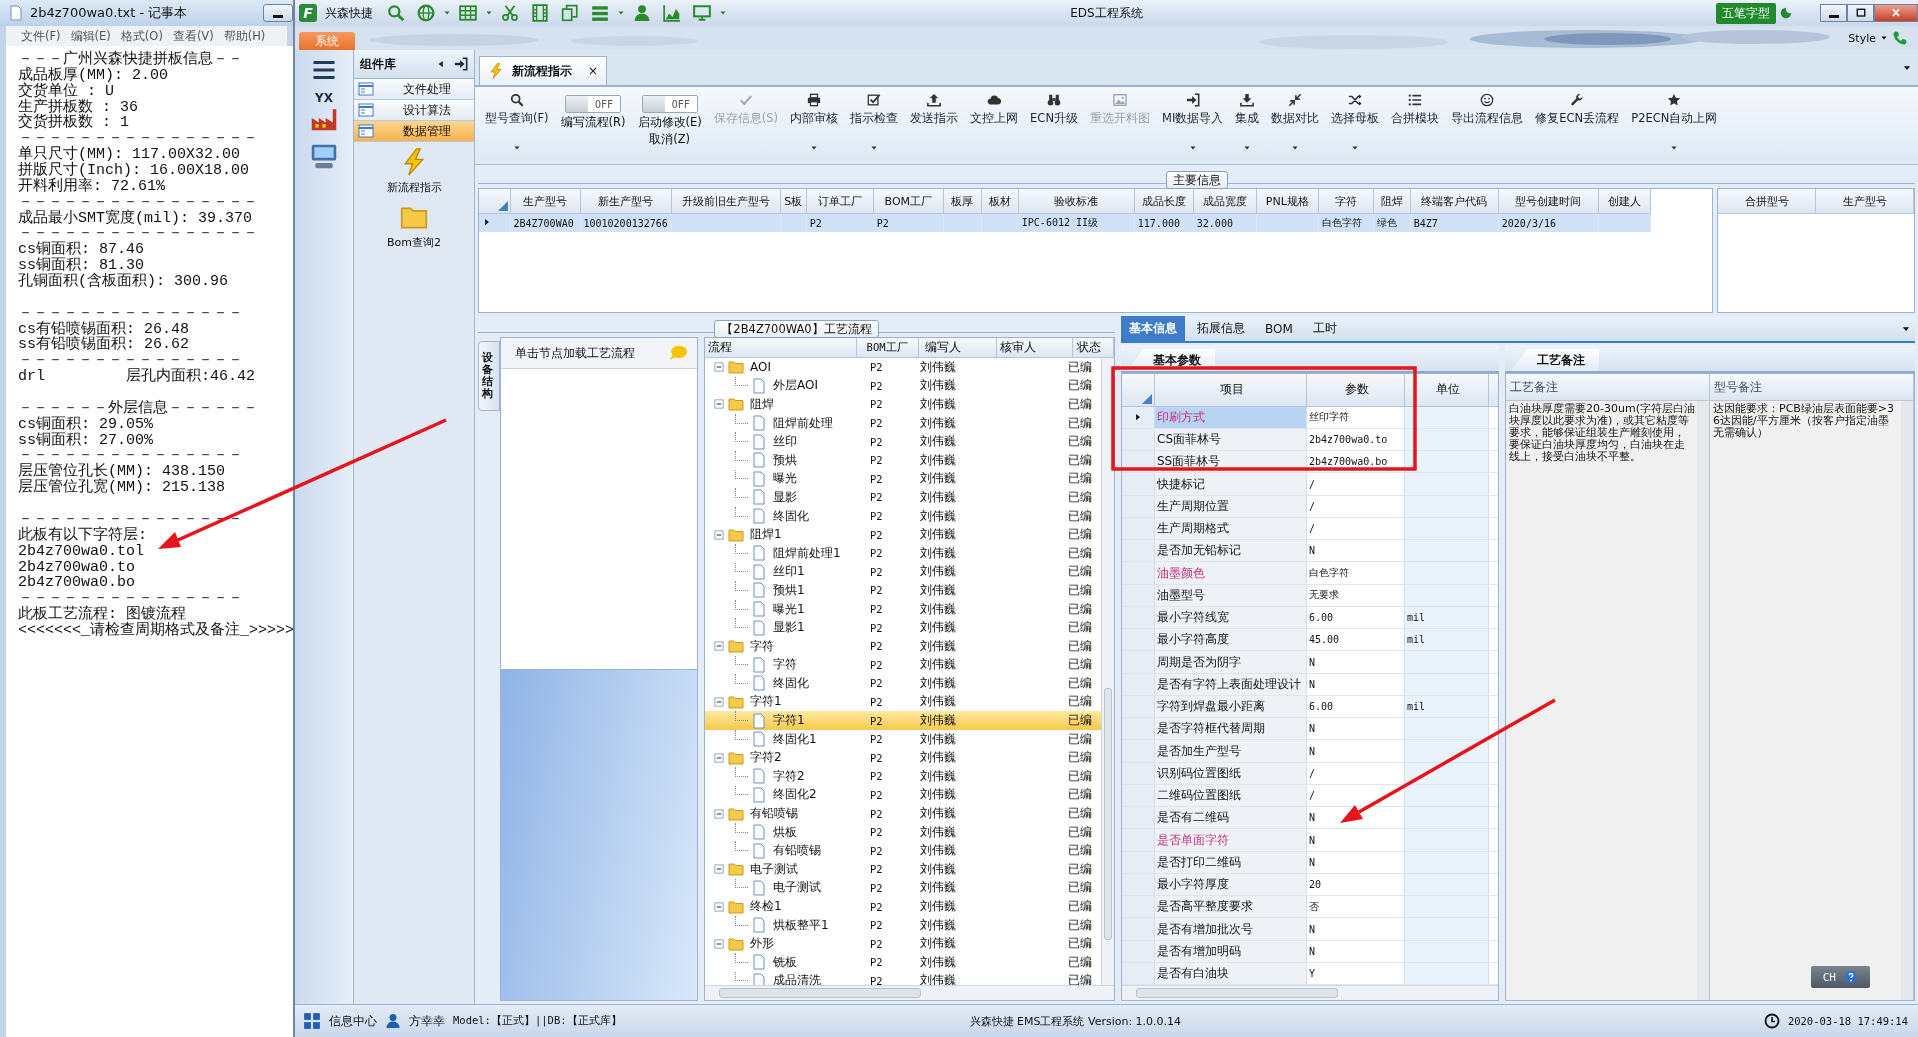 The height and width of the screenshot is (1037, 1918). Describe the element at coordinates (1231, 390) in the screenshot. I see `column-header: 项目` at that location.